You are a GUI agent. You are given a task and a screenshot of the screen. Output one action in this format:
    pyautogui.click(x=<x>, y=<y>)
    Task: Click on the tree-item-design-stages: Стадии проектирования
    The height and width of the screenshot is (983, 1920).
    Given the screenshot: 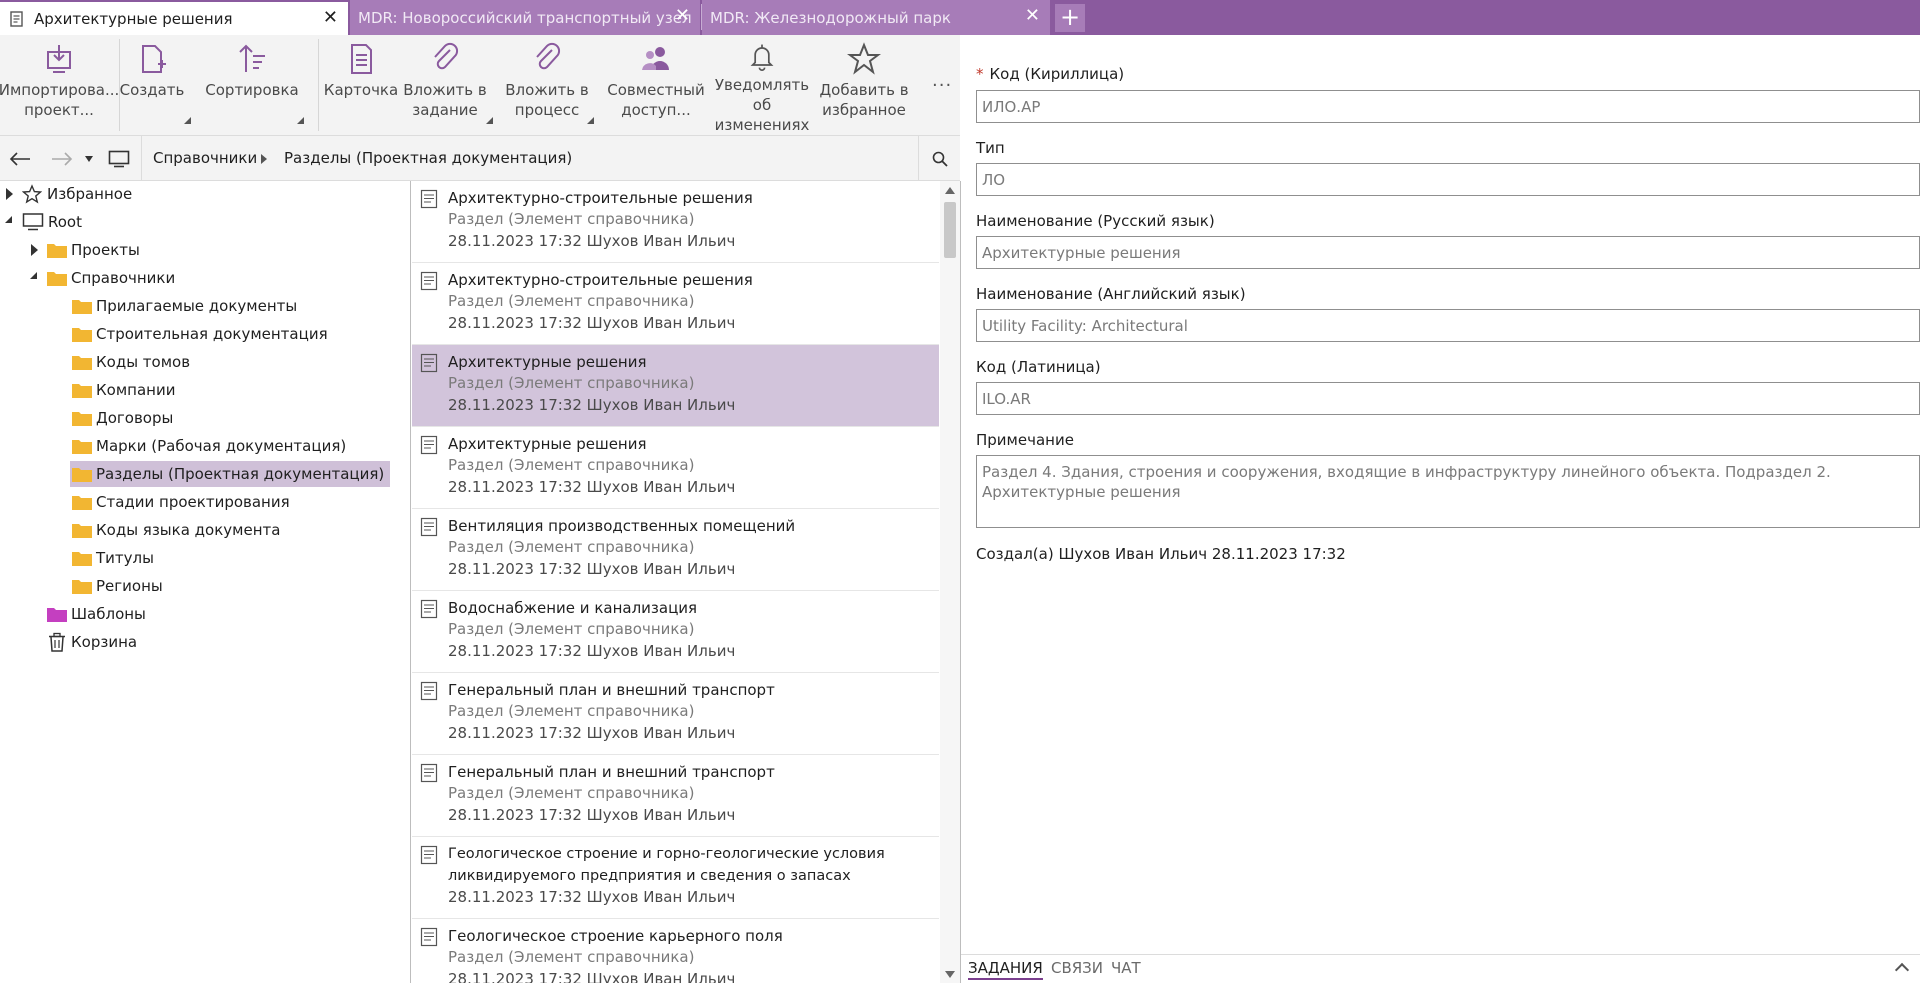 What is the action you would take?
    pyautogui.click(x=181, y=502)
    